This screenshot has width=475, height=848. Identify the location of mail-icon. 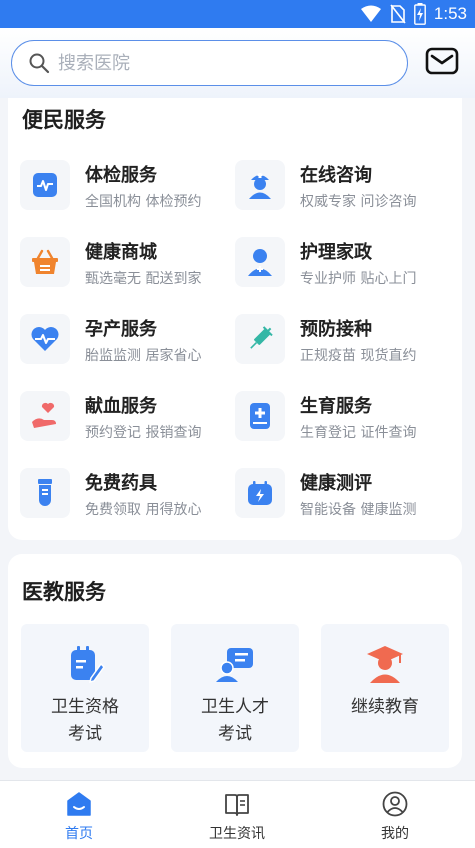
(442, 61).